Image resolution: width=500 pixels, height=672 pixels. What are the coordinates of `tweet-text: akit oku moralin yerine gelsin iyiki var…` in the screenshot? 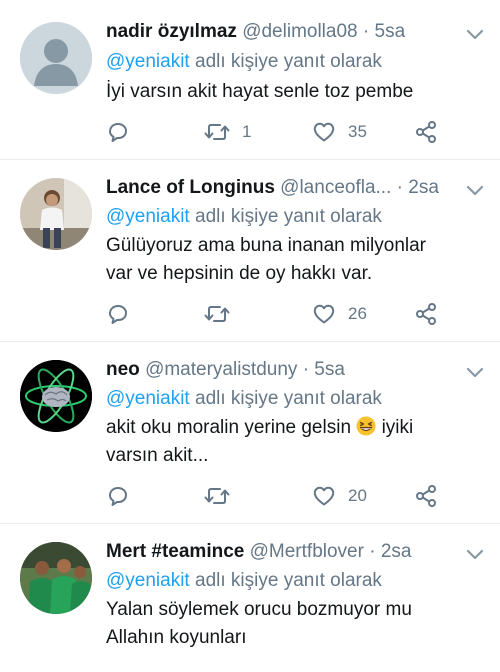 It's located at (291, 442).